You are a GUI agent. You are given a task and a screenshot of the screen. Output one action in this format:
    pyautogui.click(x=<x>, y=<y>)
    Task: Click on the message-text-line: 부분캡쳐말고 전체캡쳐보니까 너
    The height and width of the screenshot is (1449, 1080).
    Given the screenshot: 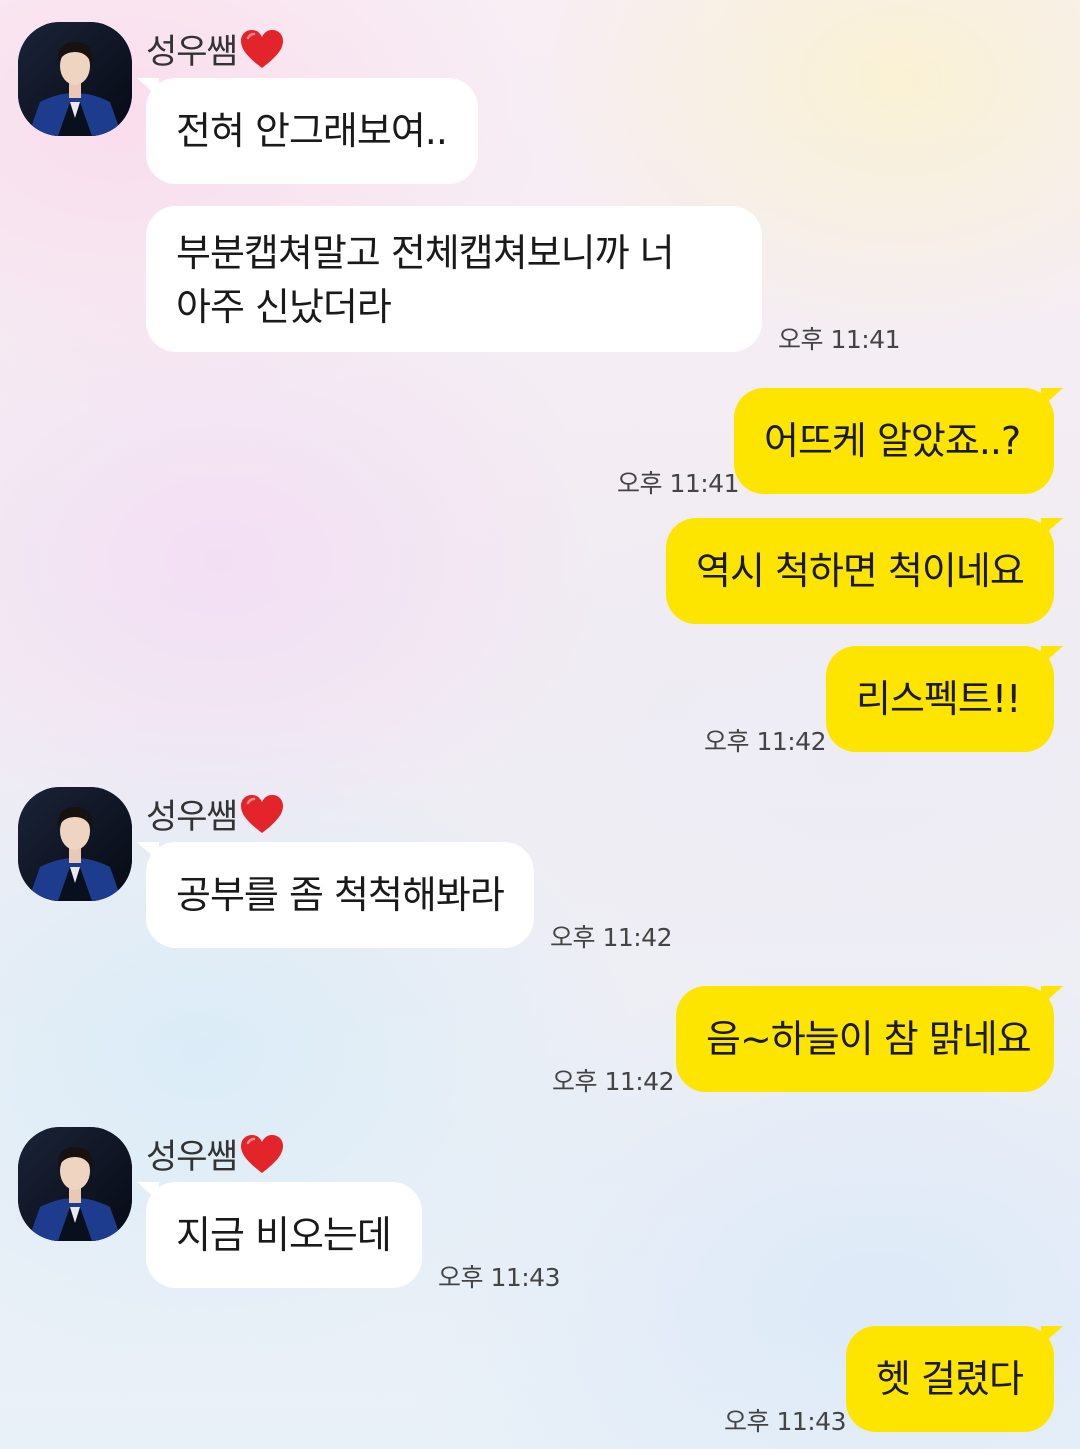 What is the action you would take?
    pyautogui.click(x=425, y=253)
    